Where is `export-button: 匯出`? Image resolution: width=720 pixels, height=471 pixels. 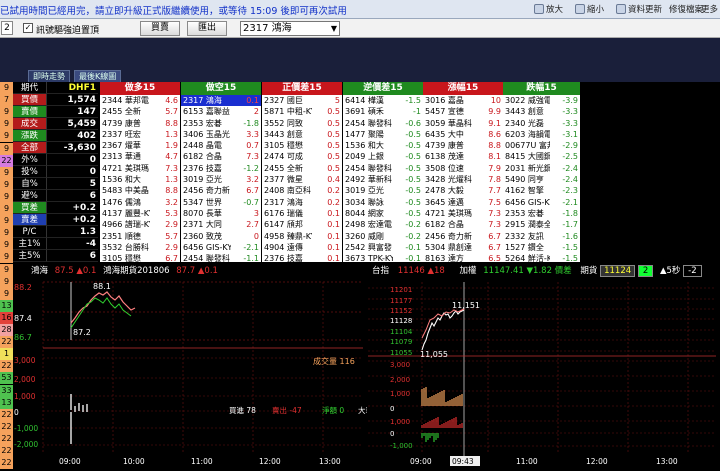 export-button: 匯出 is located at coordinates (207, 28).